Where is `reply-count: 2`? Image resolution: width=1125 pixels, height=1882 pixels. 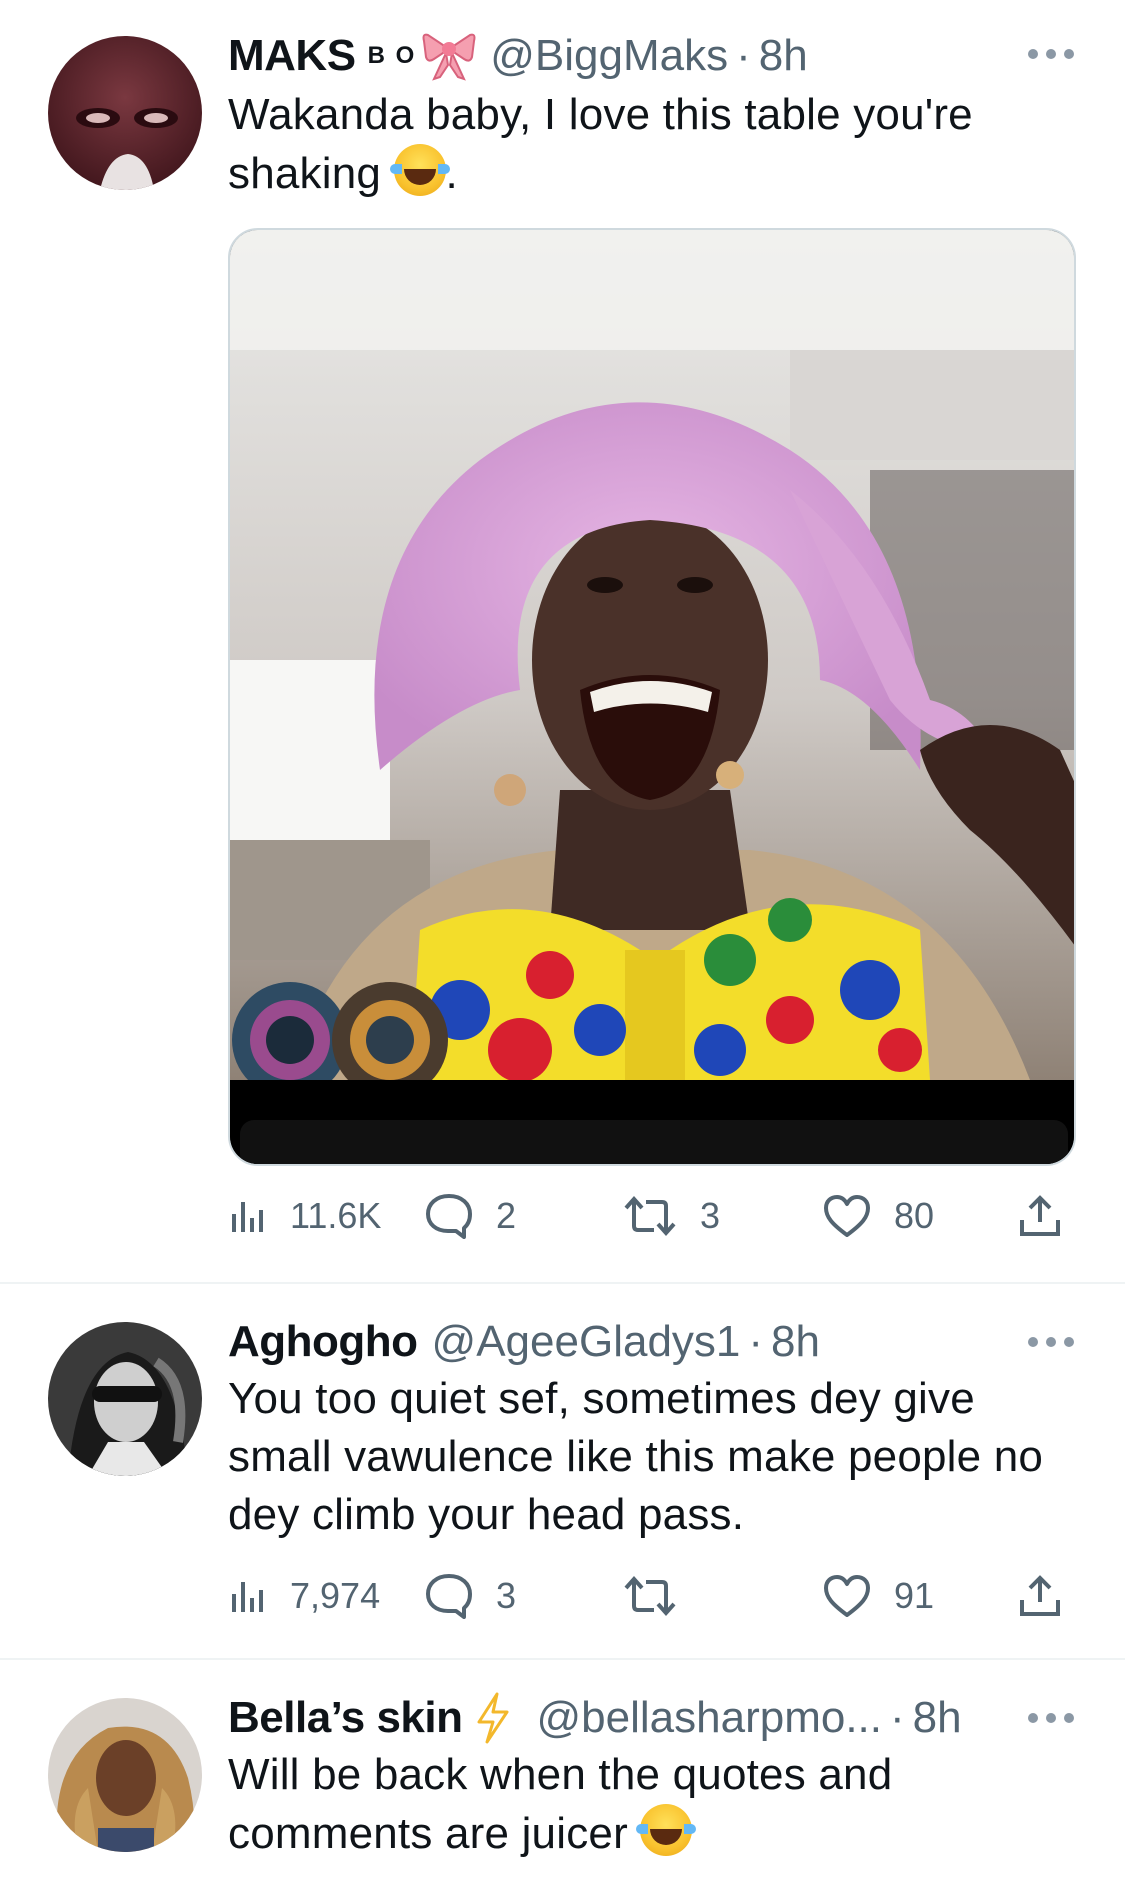 reply-count: 2 is located at coordinates (506, 1215).